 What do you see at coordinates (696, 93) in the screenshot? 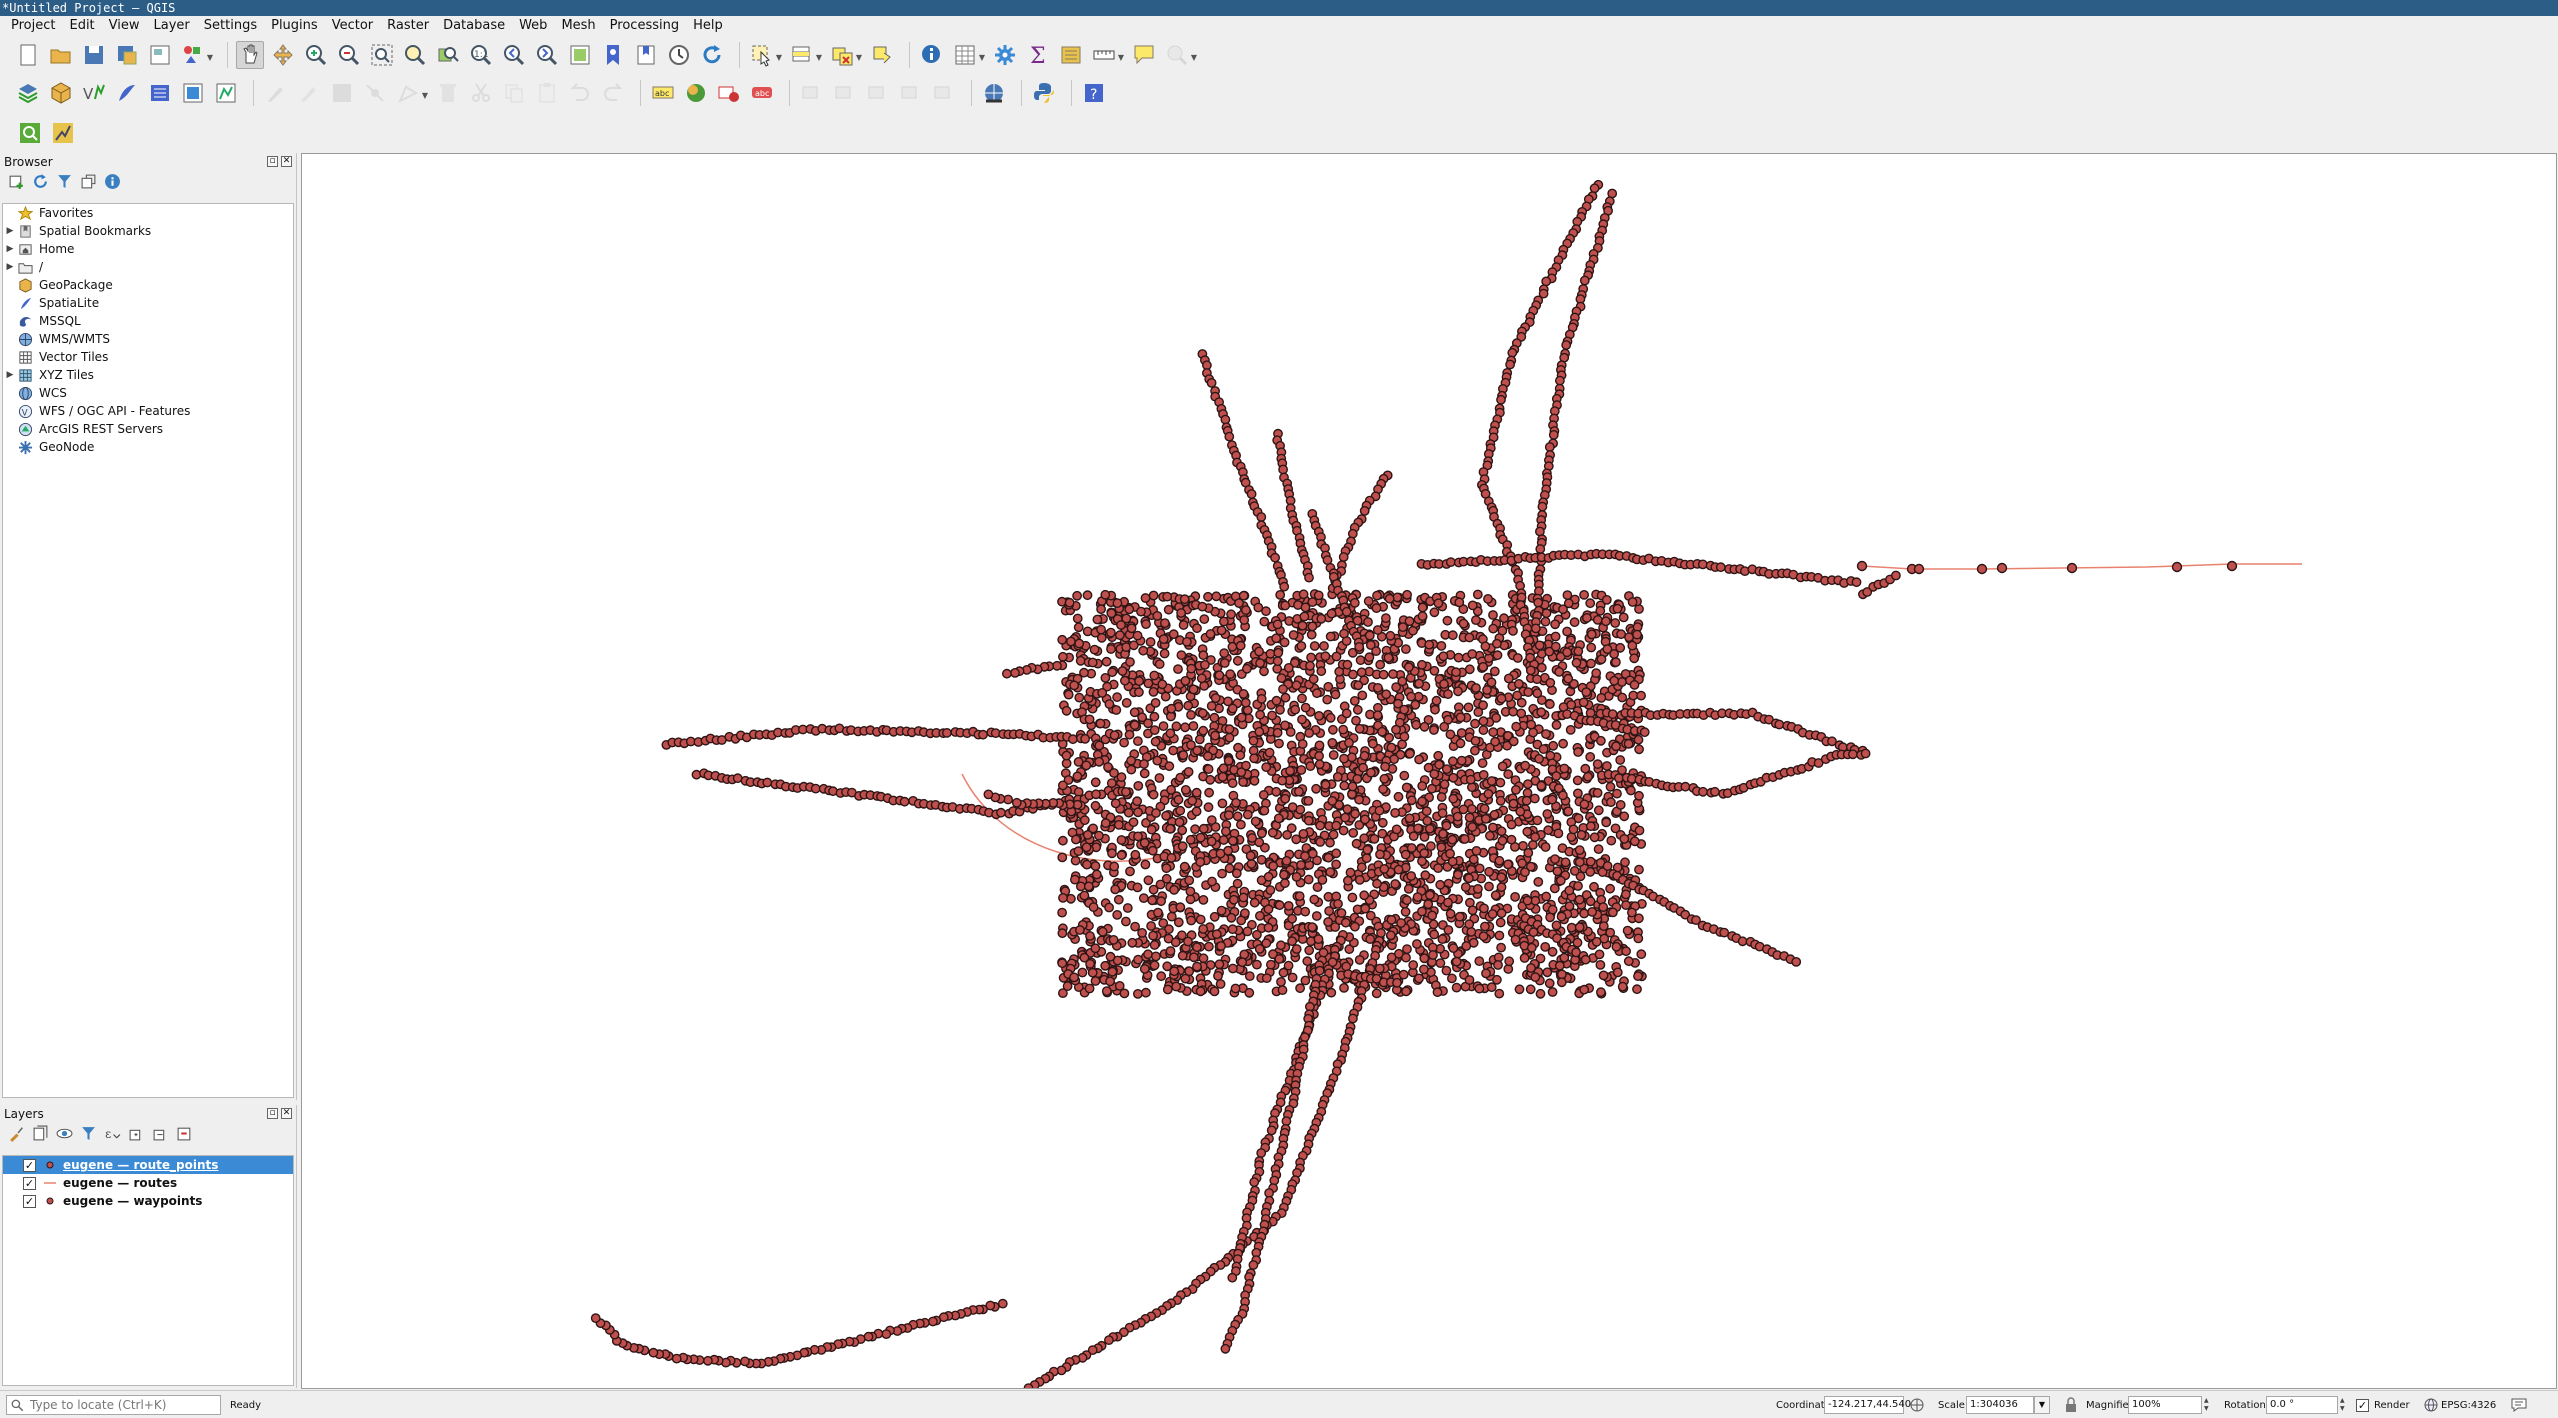
I see `label-pin-button` at bounding box center [696, 93].